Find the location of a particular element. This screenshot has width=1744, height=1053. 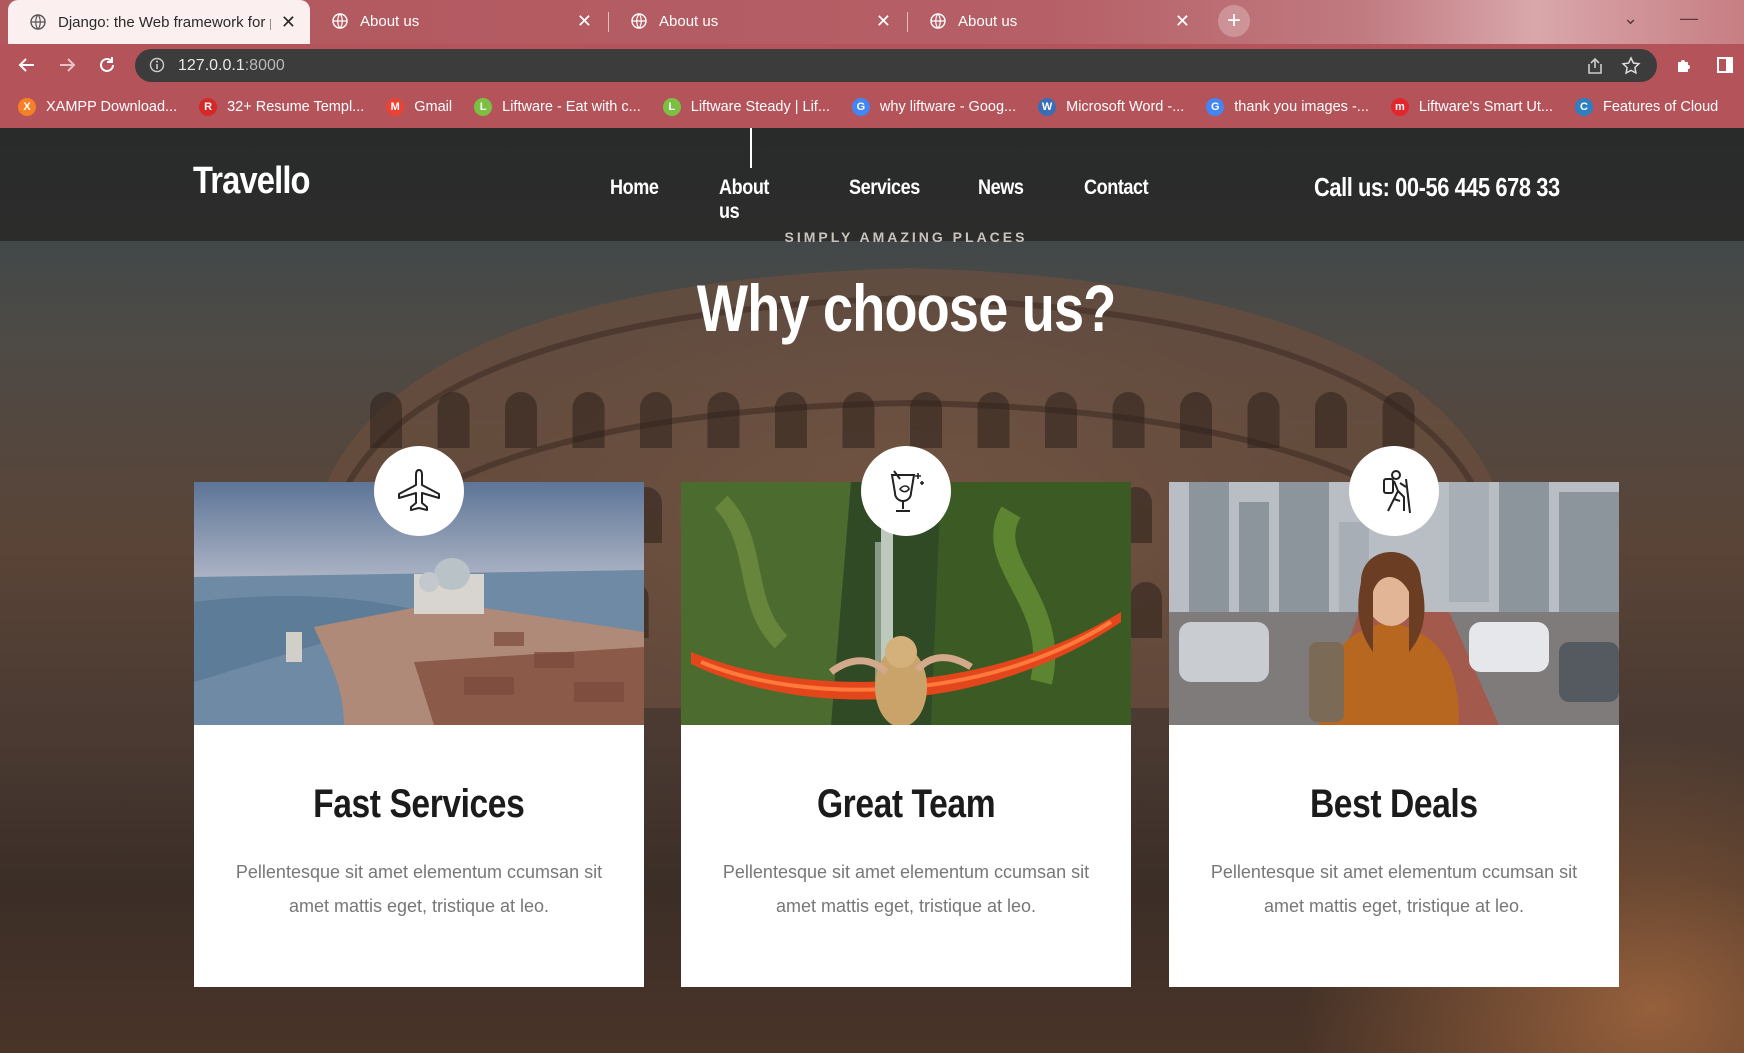

arrow-left-icon is located at coordinates (26, 65).